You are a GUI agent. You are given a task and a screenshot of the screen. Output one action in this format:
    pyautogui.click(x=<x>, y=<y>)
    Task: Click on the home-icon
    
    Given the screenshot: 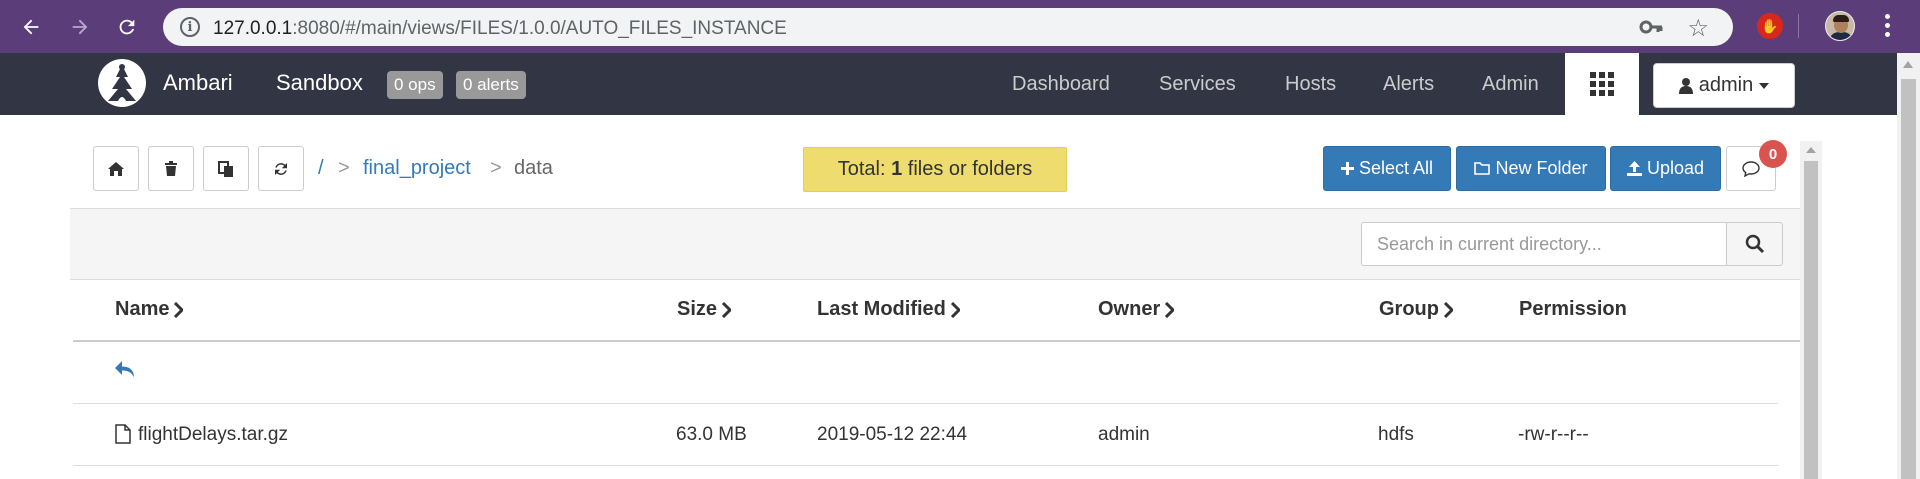 What is the action you would take?
    pyautogui.click(x=116, y=168)
    